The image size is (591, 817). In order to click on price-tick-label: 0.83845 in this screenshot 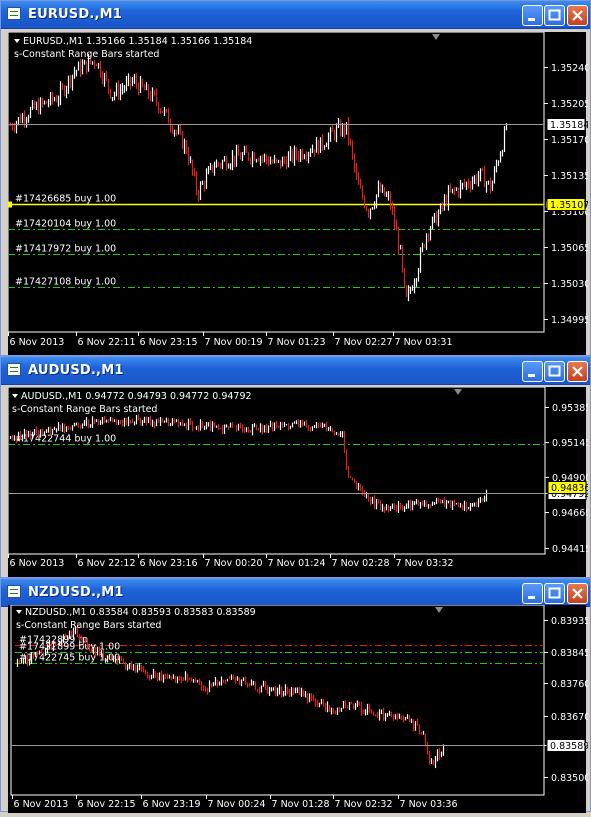, I will do `click(569, 653)`.